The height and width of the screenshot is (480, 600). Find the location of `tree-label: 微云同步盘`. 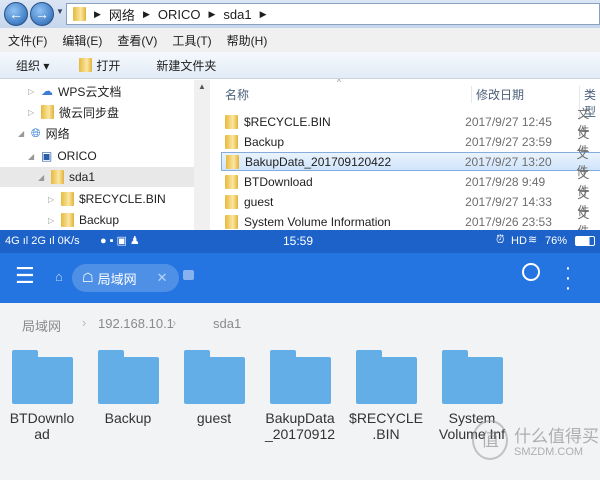

tree-label: 微云同步盘 is located at coordinates (89, 112).